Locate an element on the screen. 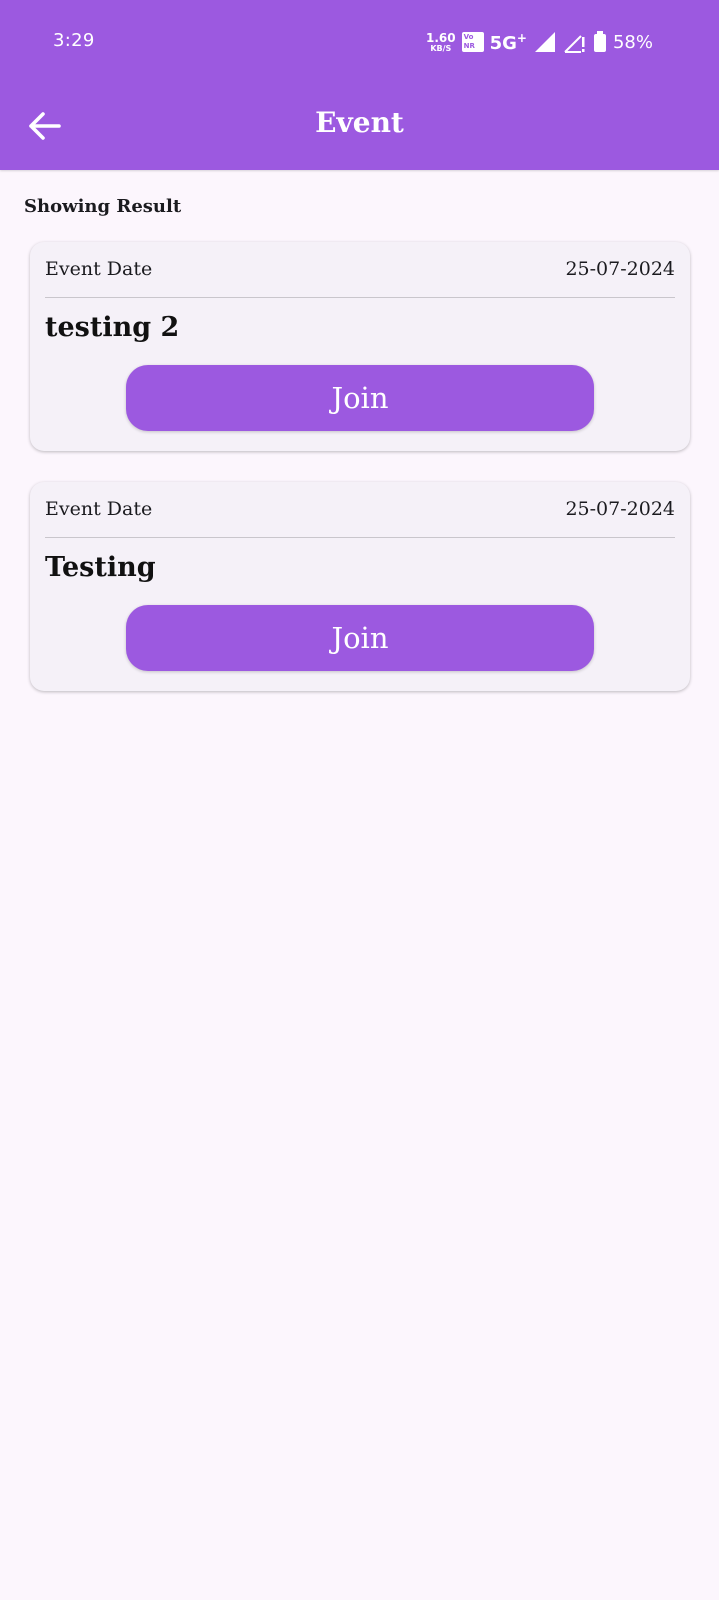 This screenshot has width=719, height=1600. app-bar: Event is located at coordinates (359, 127).